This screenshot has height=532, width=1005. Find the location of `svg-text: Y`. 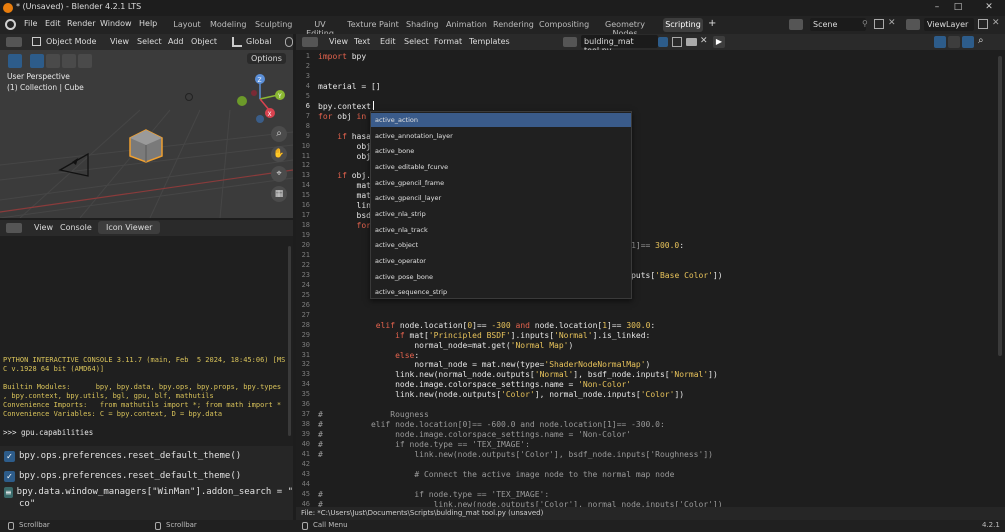

svg-text: Y is located at coordinates (279, 96).